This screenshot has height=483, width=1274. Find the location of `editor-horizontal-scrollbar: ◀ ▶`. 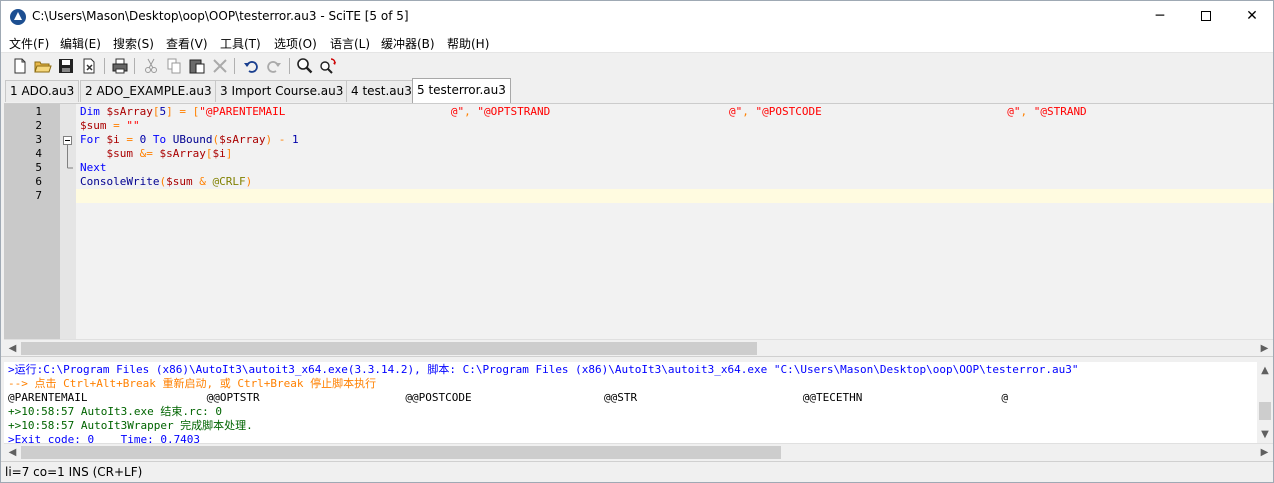

editor-horizontal-scrollbar: ◀ ▶ is located at coordinates (638, 347).